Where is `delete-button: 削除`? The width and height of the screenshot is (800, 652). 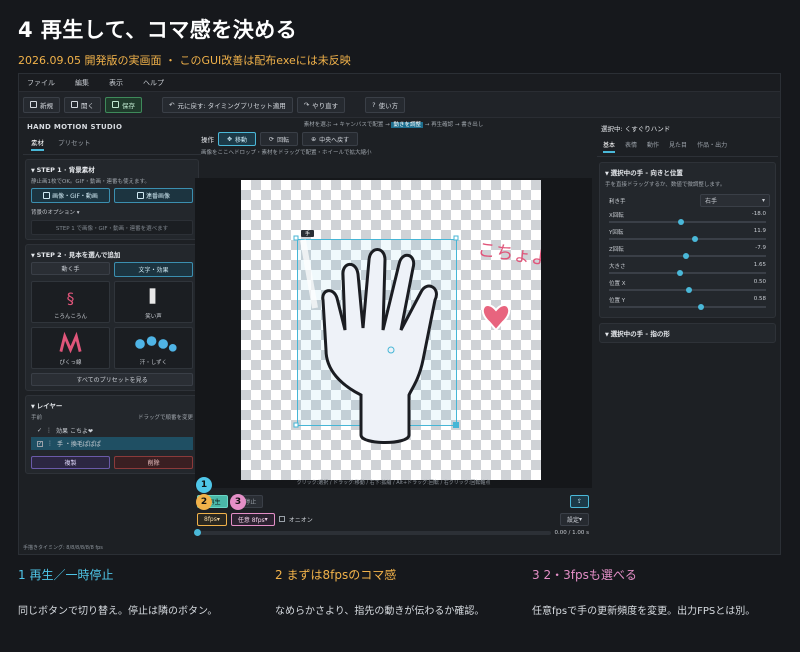
delete-button: 削除 is located at coordinates (153, 462).